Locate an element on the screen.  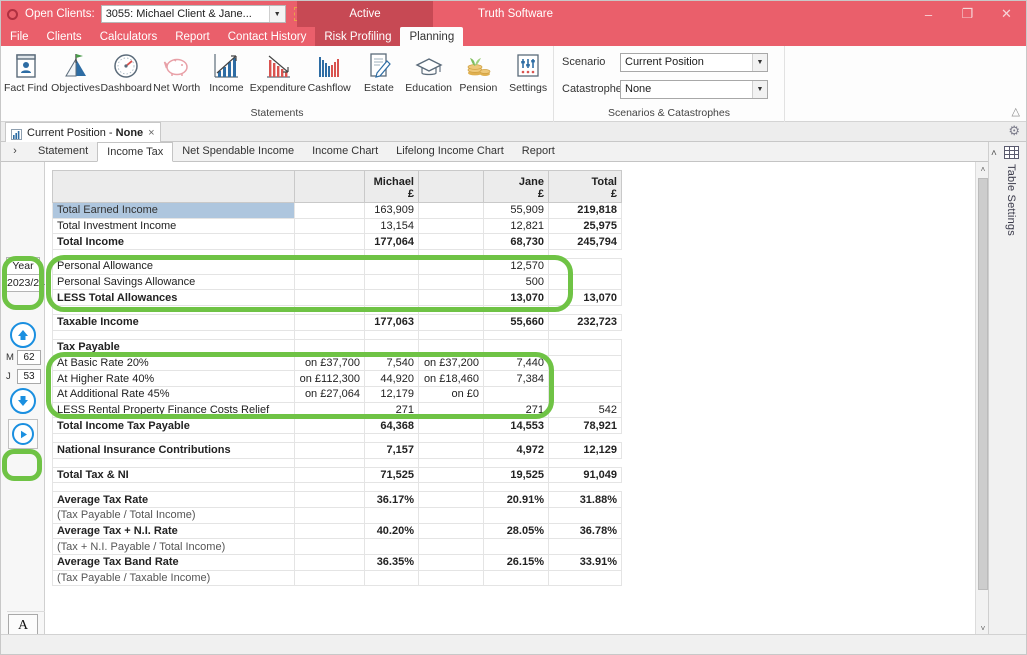
expand-tabs-icon: › is located at coordinates (15, 151).